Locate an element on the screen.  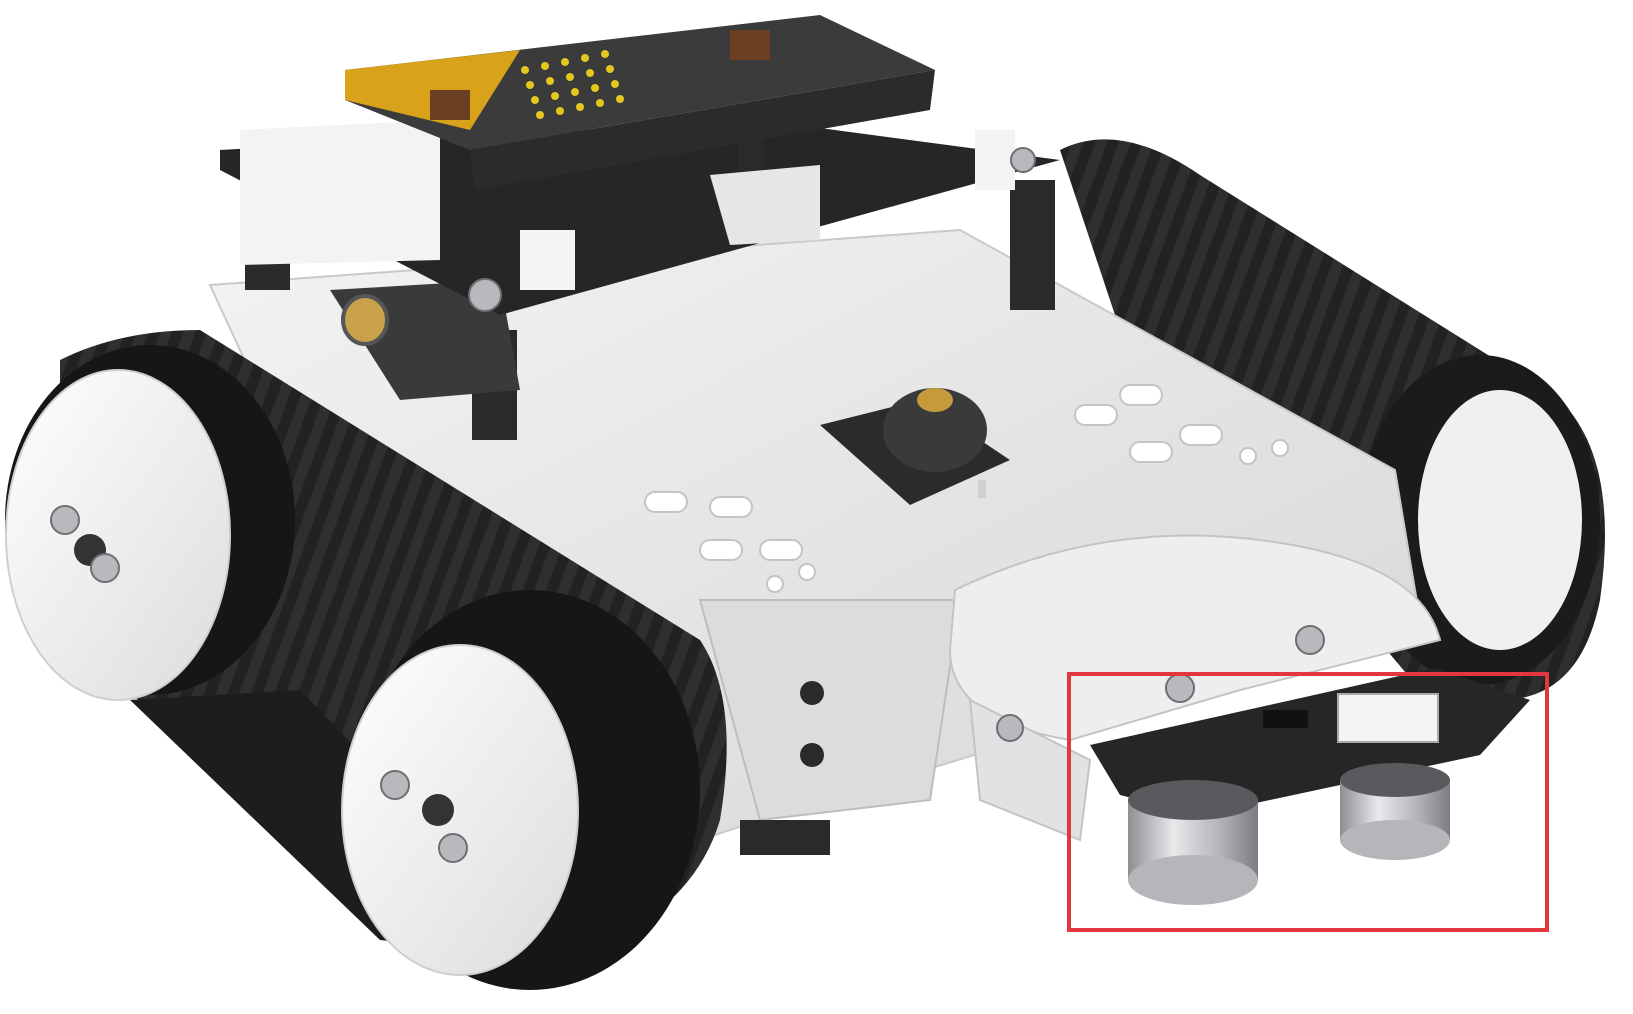
ultrasonic-receiver is located at coordinates (1395, 811).